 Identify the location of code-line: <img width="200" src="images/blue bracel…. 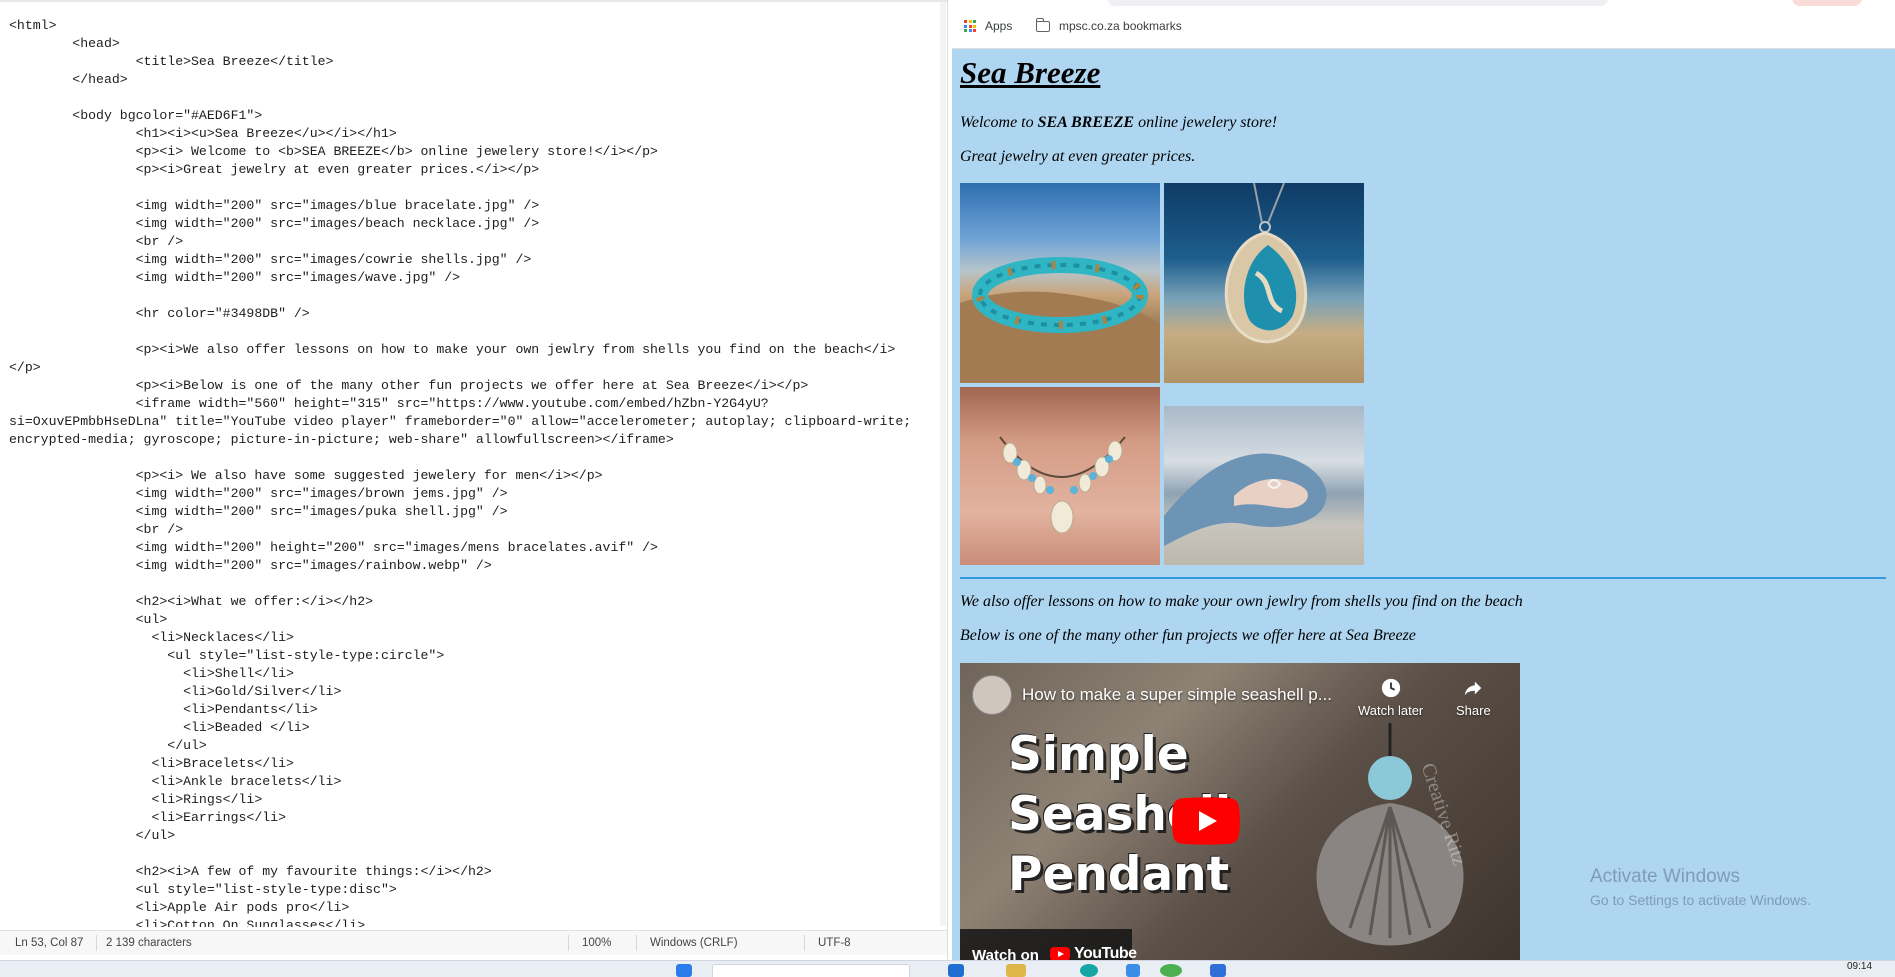
(474, 206).